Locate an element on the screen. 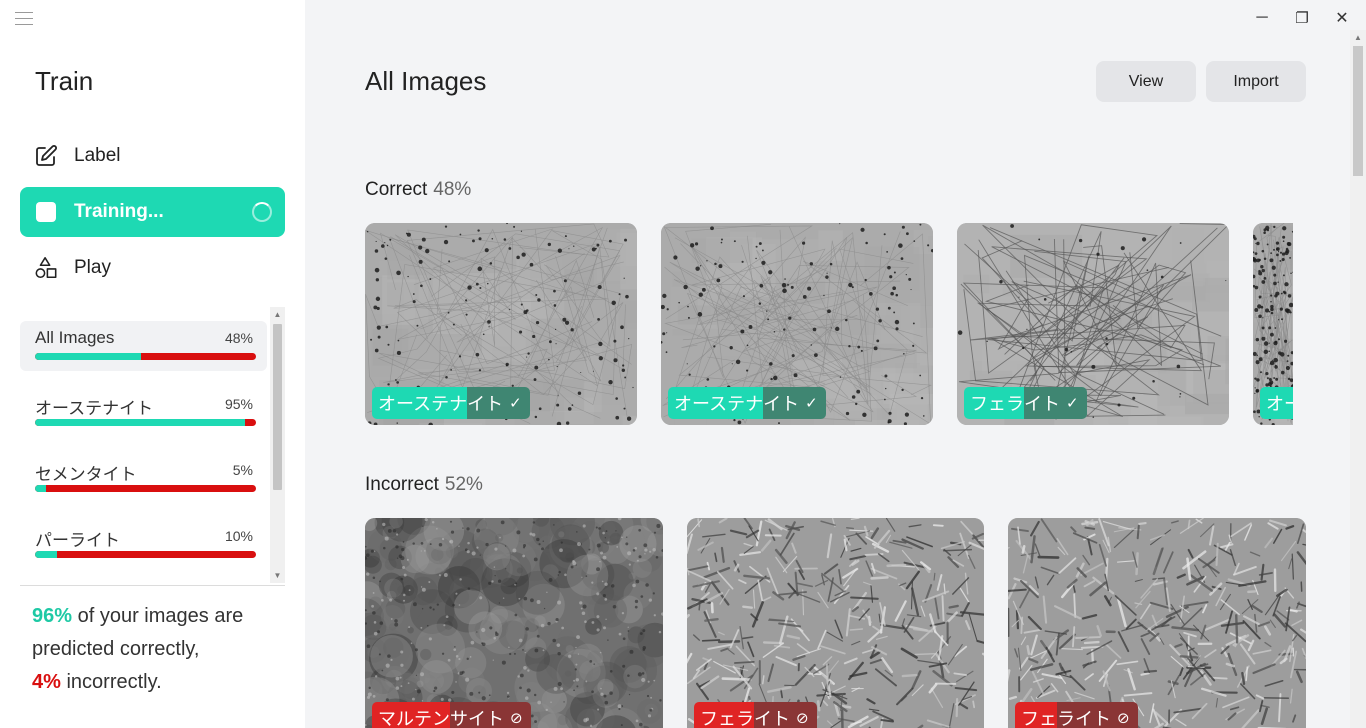  category-scrollbar: ▲ ▼ is located at coordinates (277, 445).